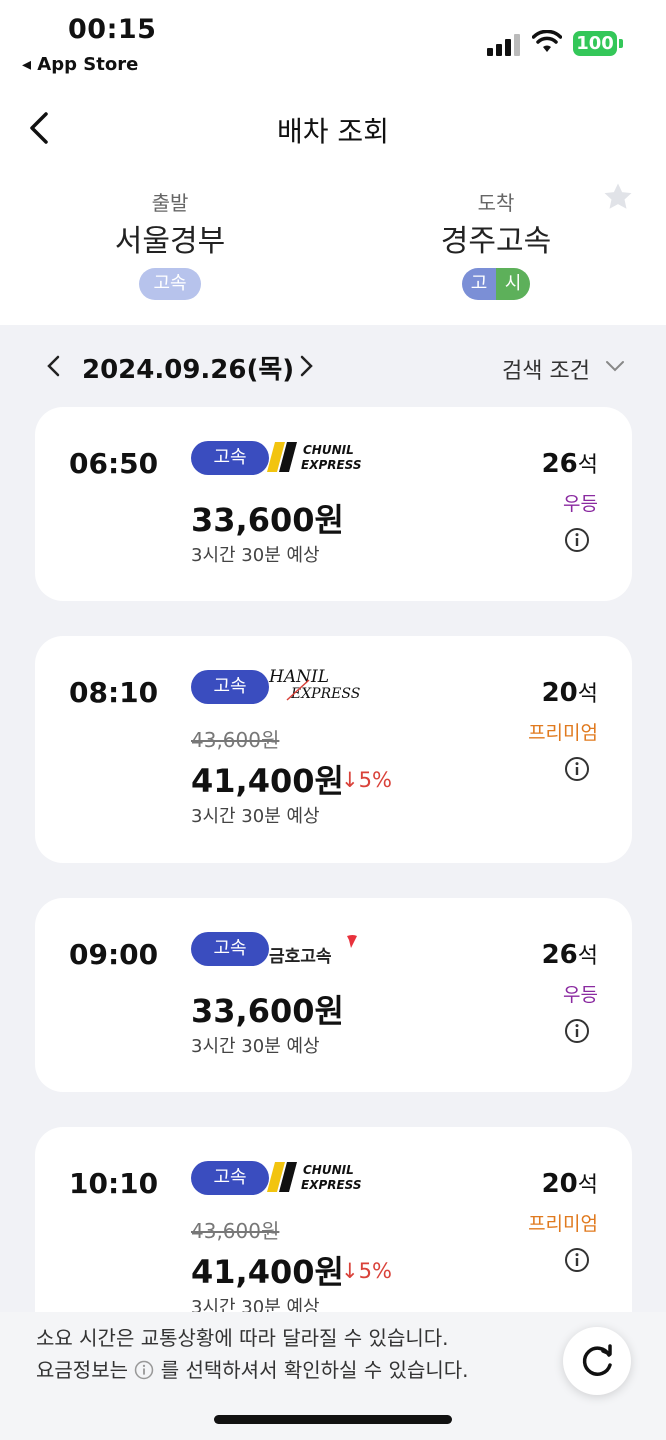 The image size is (666, 1440). What do you see at coordinates (82, 1370) in the screenshot?
I see `notice-fare-text-start: 요금정보는` at bounding box center [82, 1370].